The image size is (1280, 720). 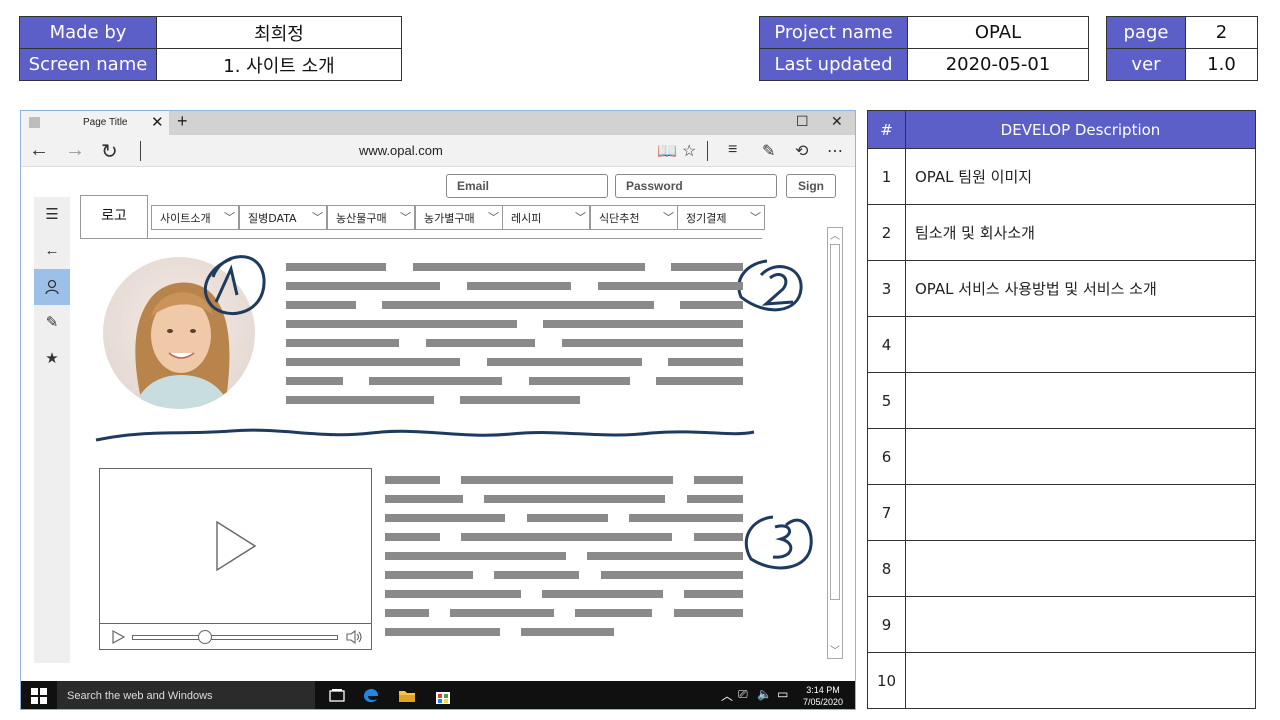 I want to click on project-name-label: Project name, so click(x=833, y=32).